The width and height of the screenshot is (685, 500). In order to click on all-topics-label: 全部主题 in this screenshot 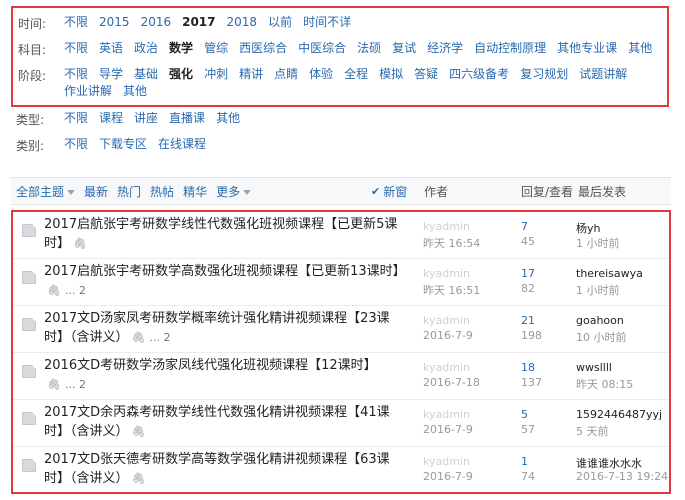, I will do `click(40, 191)`.